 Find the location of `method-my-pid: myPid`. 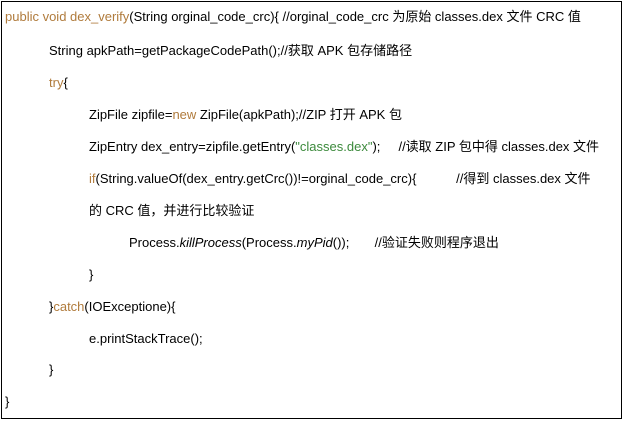

method-my-pid: myPid is located at coordinates (314, 242).